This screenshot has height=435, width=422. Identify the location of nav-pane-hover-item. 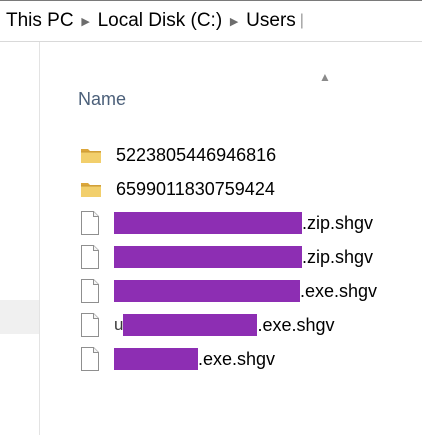
(19, 317).